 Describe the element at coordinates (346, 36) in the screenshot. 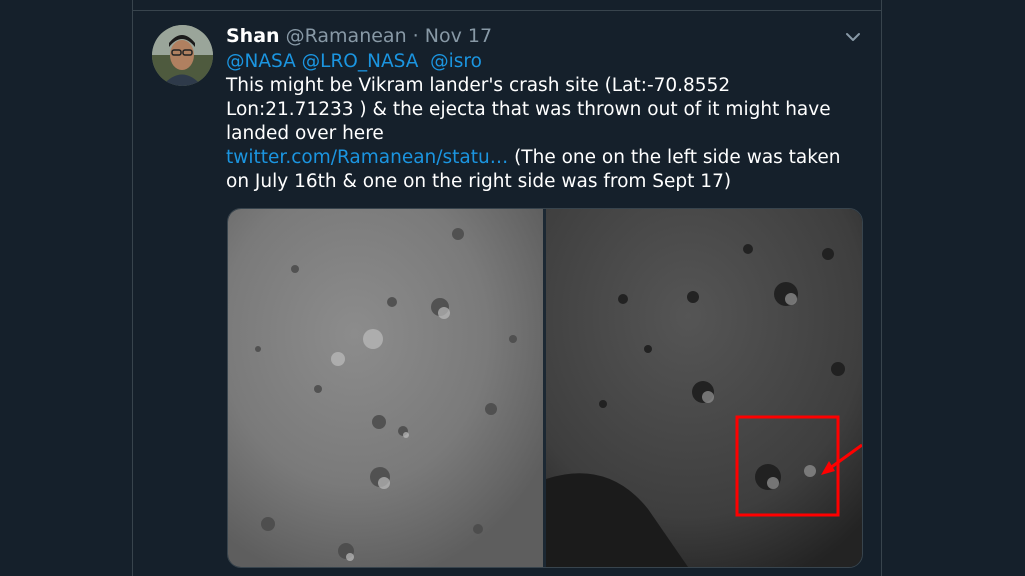

I see `user-handle: @Ramanean` at that location.